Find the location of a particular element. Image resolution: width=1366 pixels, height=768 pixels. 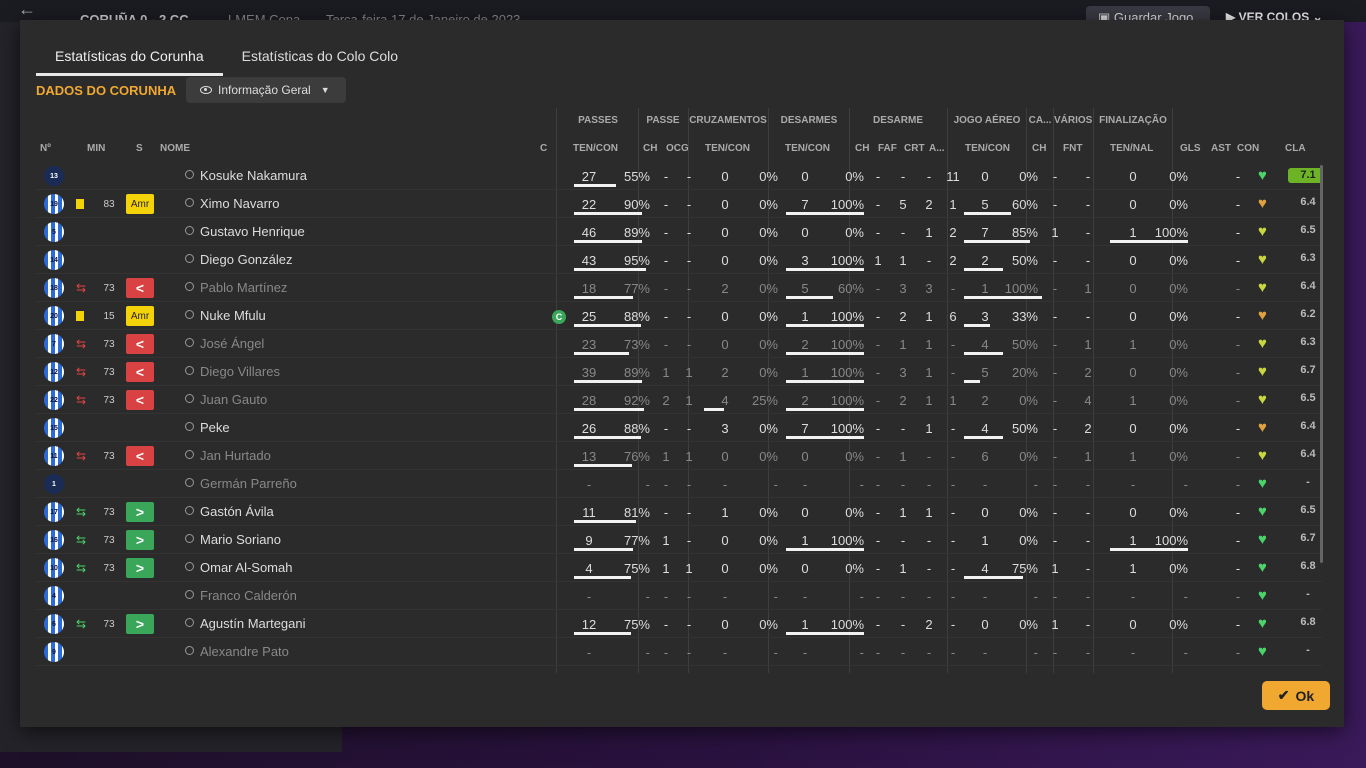

col-header-cla: CLA is located at coordinates (1295, 148).